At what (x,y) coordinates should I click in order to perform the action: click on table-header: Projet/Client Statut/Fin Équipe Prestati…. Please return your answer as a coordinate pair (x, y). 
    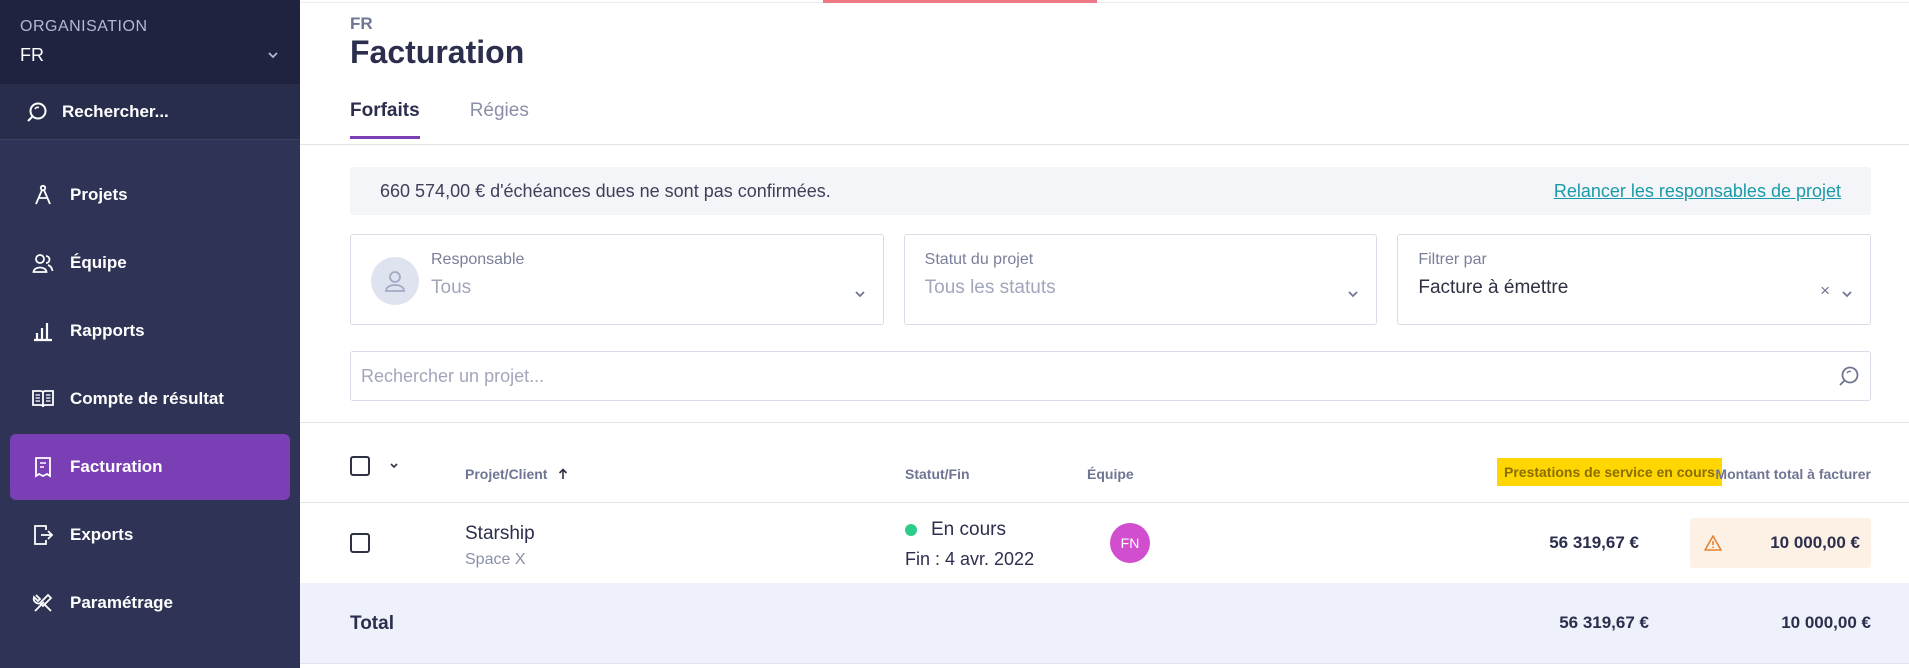
    Looking at the image, I should click on (1110, 477).